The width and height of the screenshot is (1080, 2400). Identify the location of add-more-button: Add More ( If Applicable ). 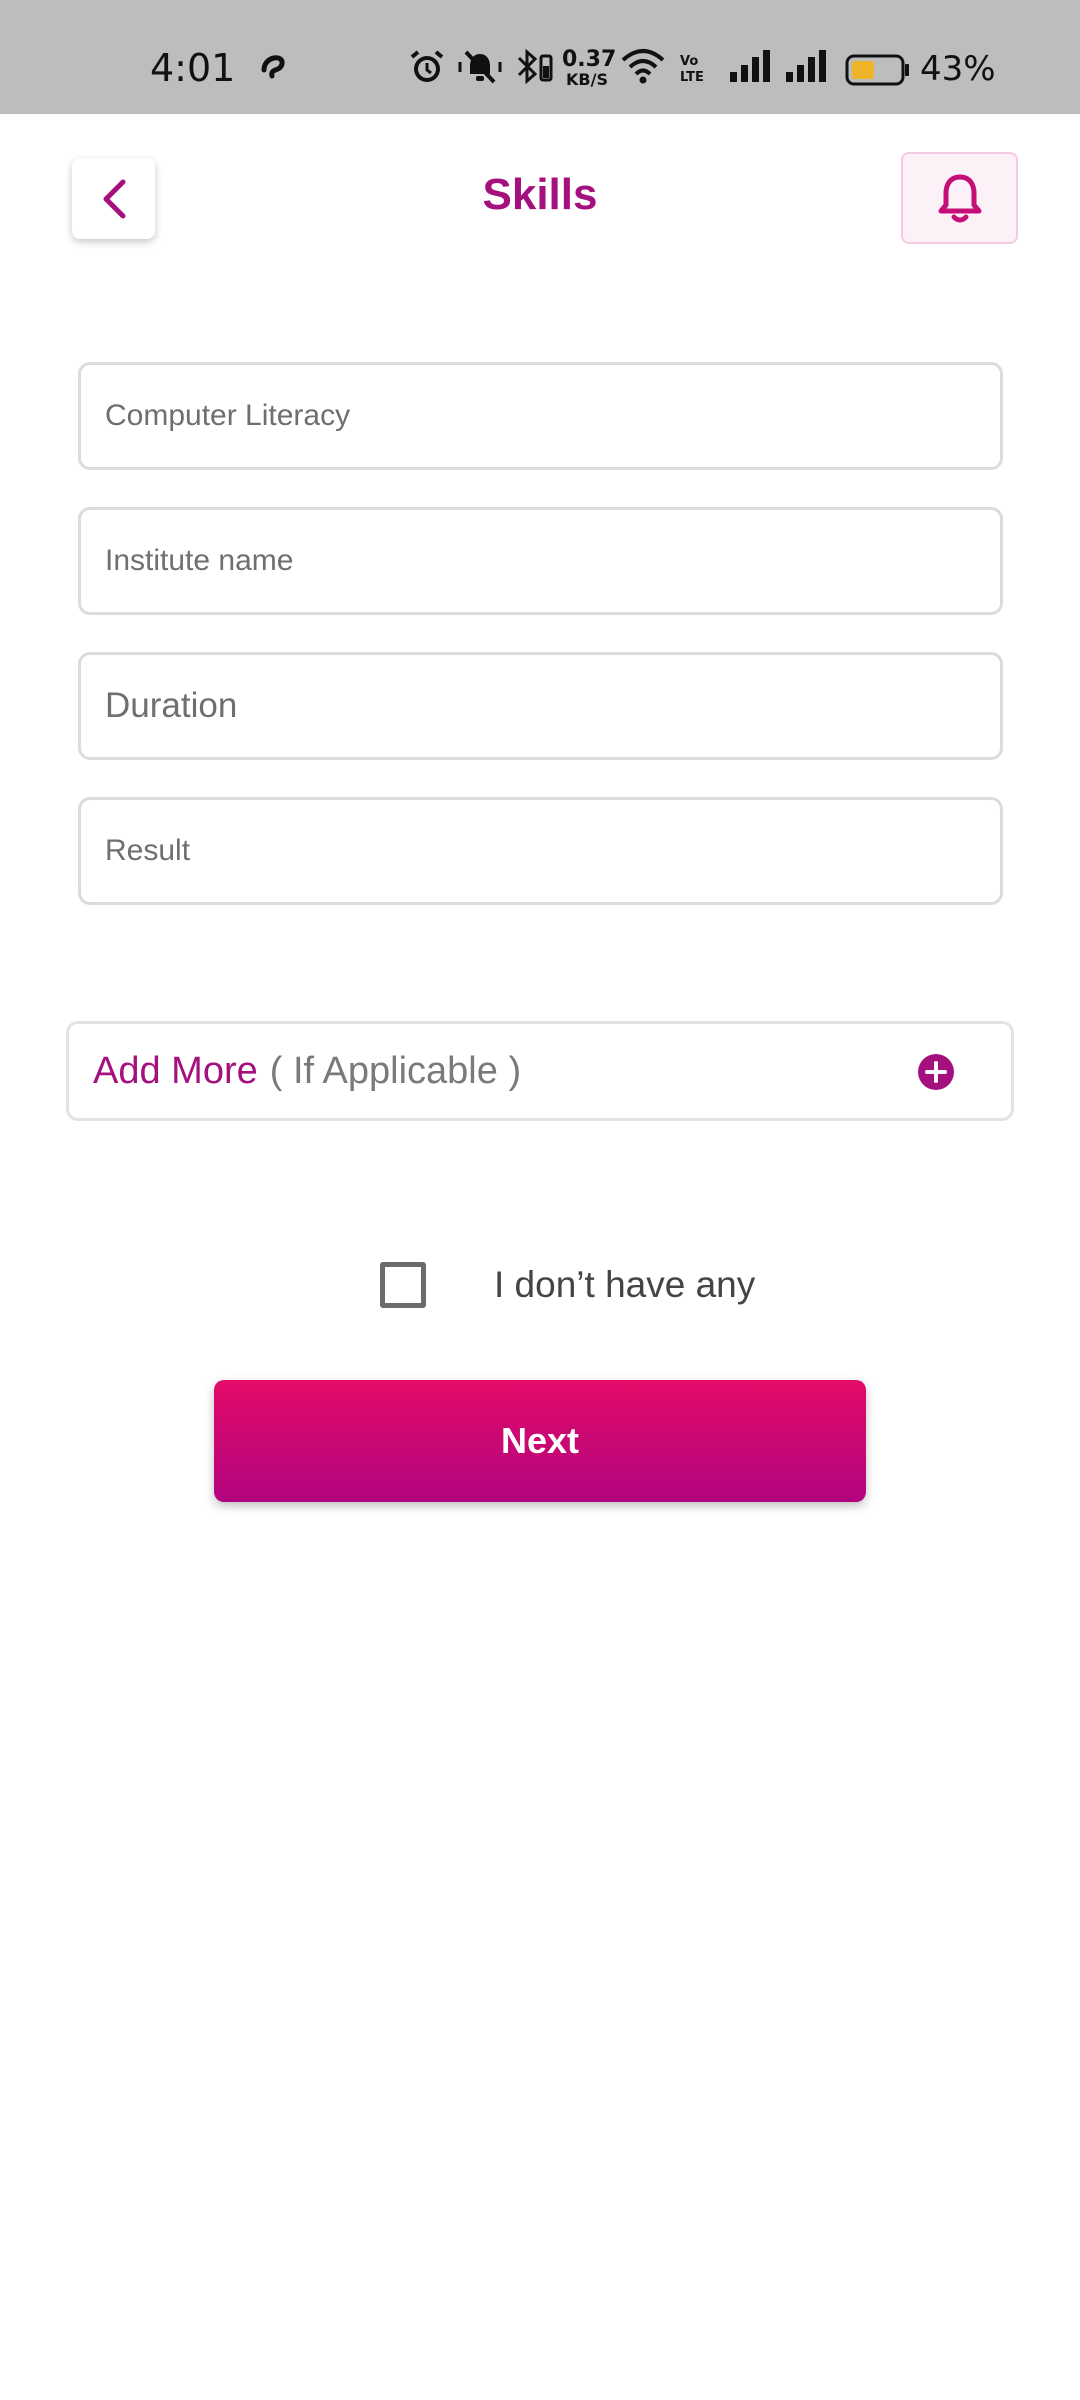
(540, 1071).